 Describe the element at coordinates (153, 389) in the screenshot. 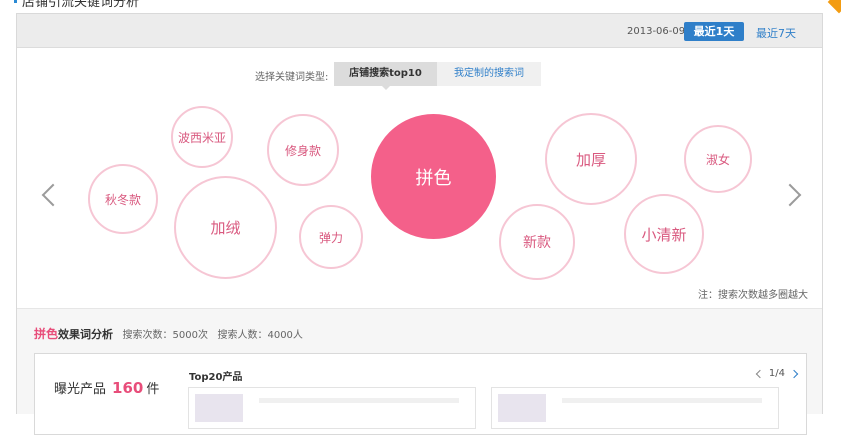

I see `exposure-unit: 件` at that location.